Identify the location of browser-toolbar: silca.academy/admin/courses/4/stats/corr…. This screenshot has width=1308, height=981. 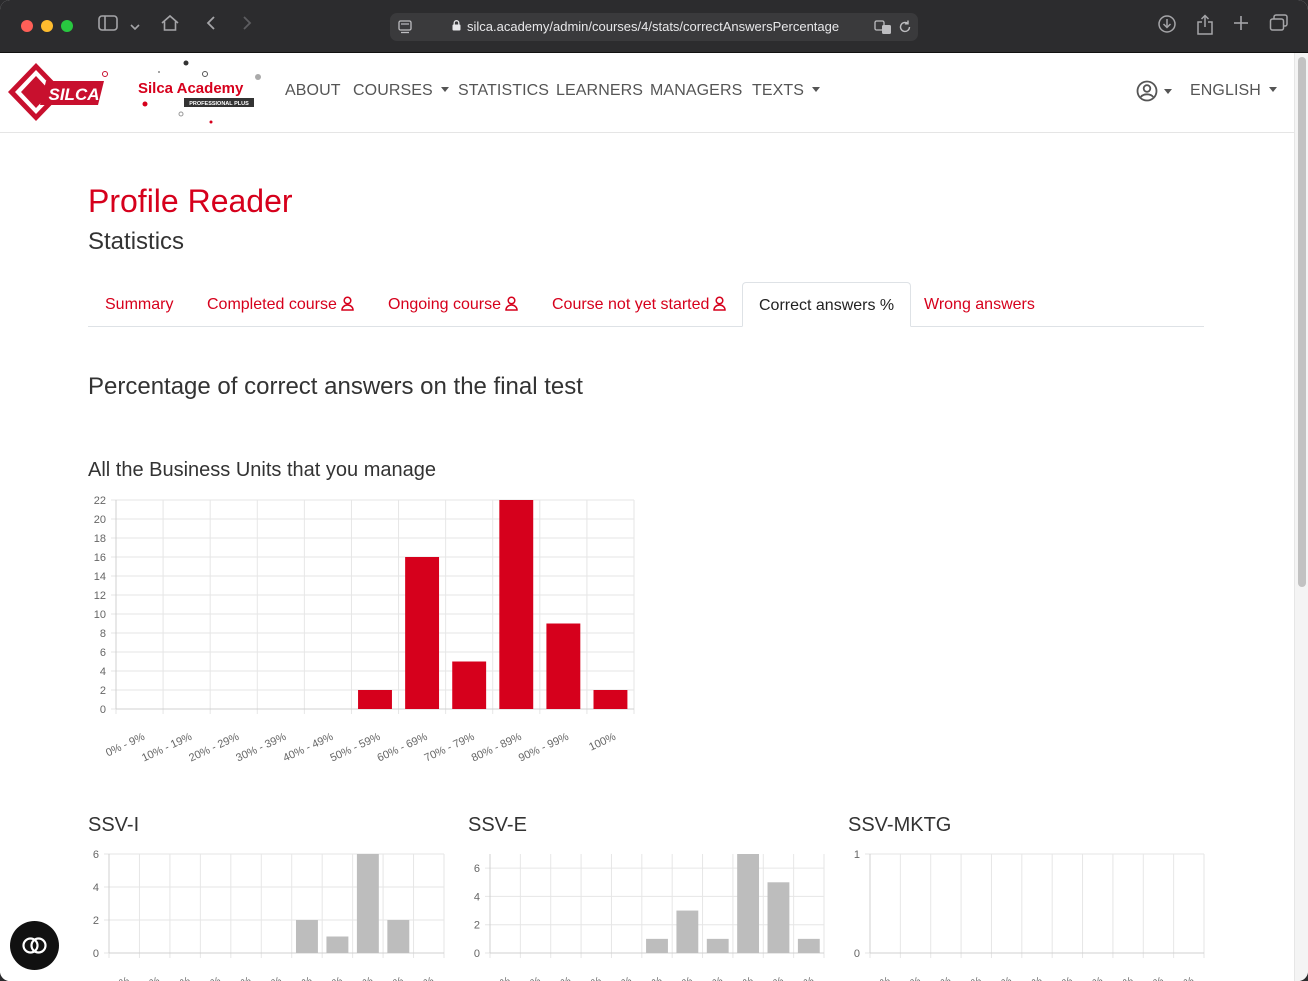
(654, 26).